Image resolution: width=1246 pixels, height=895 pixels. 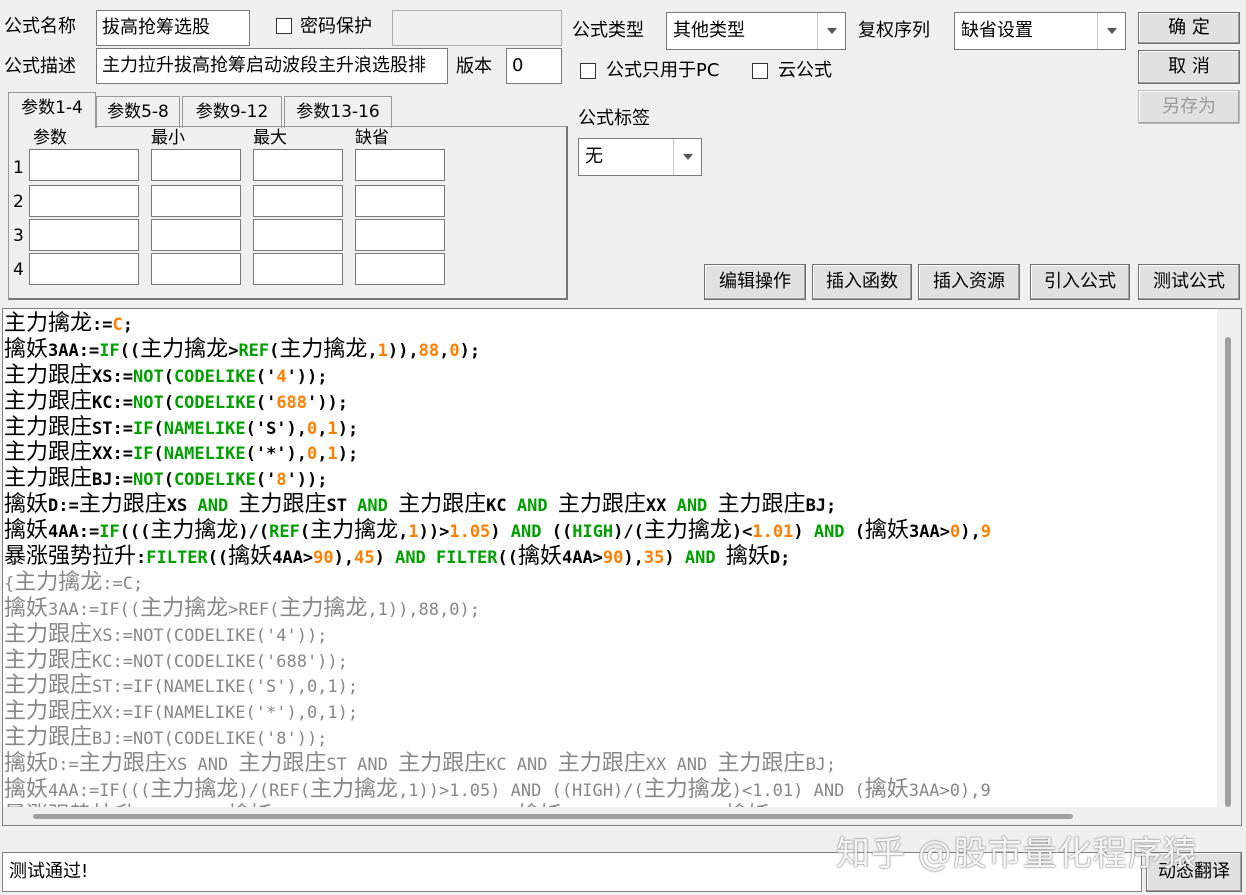 What do you see at coordinates (210, 635) in the screenshot?
I see `code-token: XS:=NOT(CODELIKE('4'));` at bounding box center [210, 635].